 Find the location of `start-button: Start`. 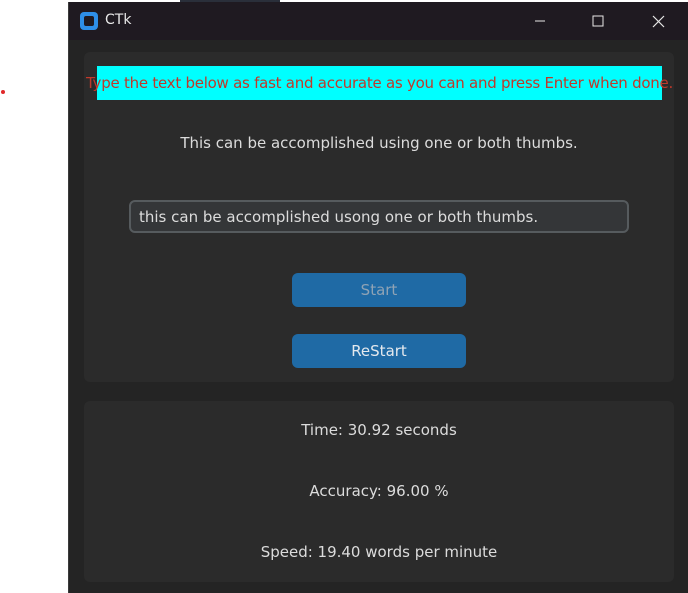

start-button: Start is located at coordinates (379, 290).